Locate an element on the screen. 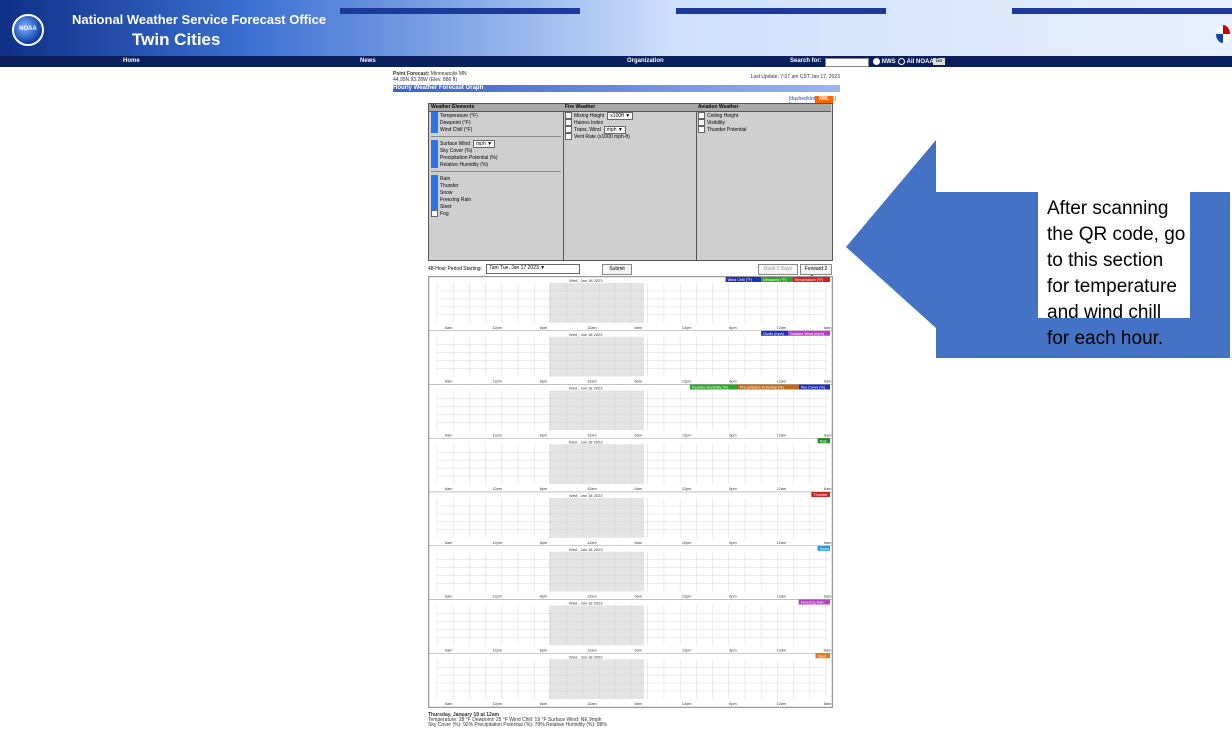 This screenshot has height=733, width=1232. last-update: Last Update: 7:07 am CST Jan 17, 2023 is located at coordinates (795, 77).